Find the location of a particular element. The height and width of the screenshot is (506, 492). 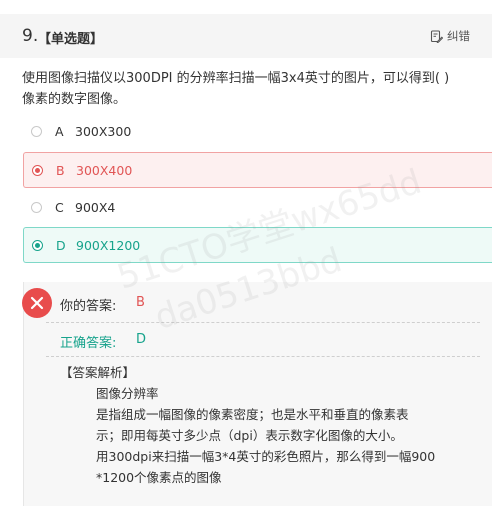

question-number: 9. is located at coordinates (30, 36).